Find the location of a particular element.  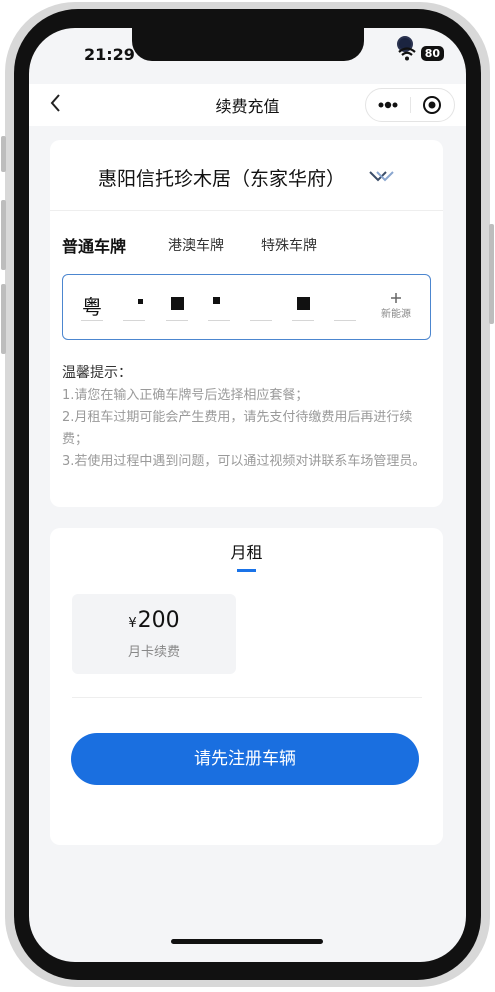

side-button-power is located at coordinates (491, 274).